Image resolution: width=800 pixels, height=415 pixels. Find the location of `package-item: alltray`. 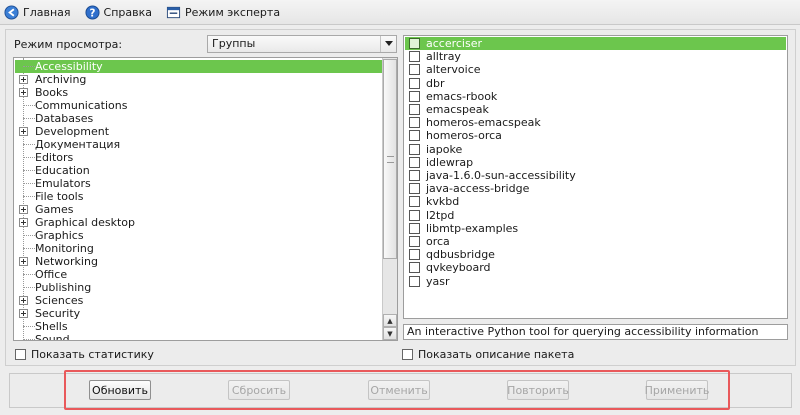

package-item: alltray is located at coordinates (595, 56).